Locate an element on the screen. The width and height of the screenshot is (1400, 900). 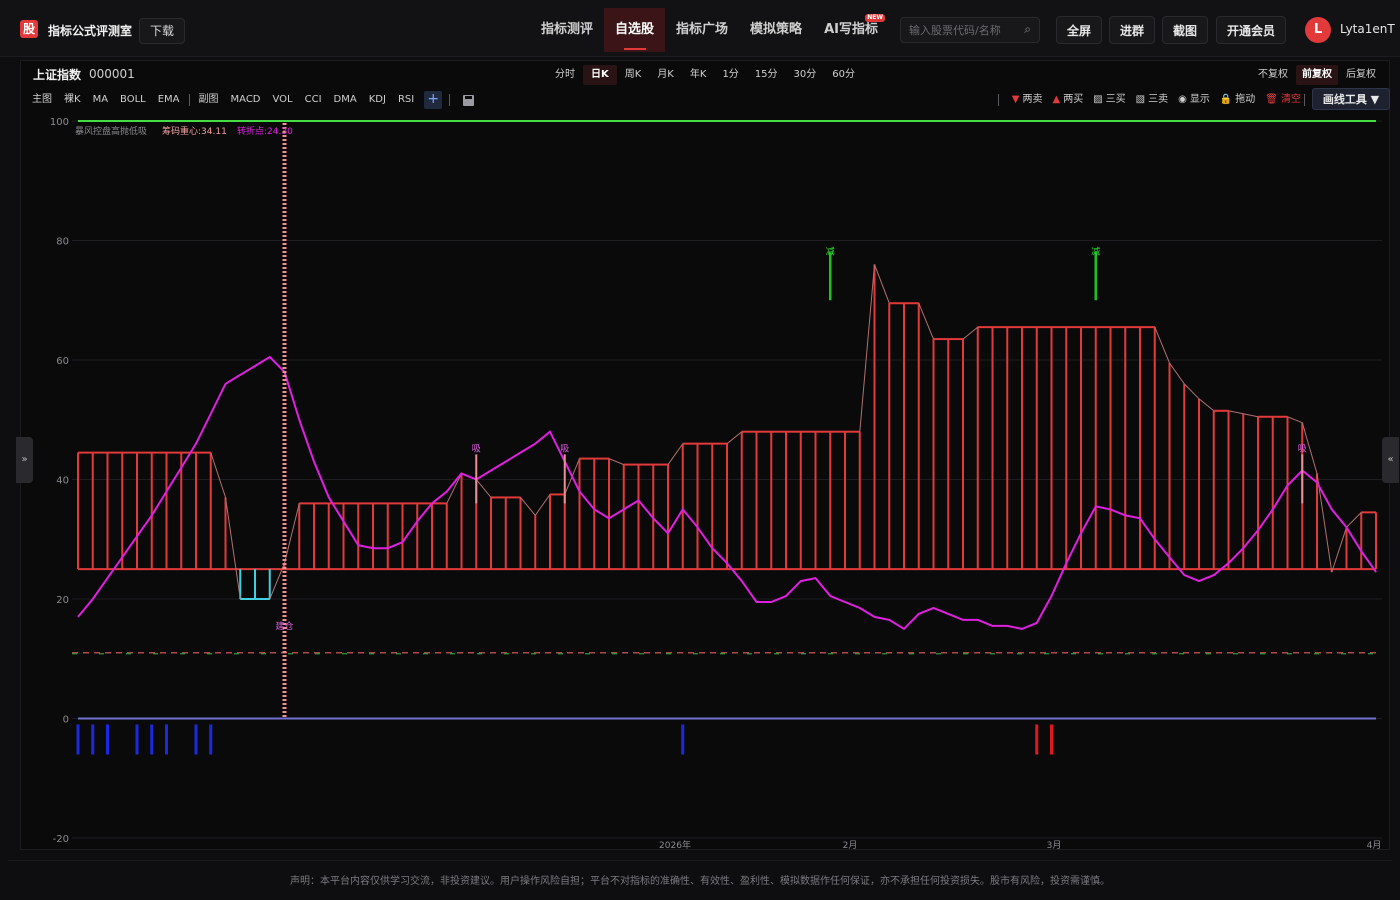
vertical-marker-label: 建仓 is located at coordinates (284, 626).